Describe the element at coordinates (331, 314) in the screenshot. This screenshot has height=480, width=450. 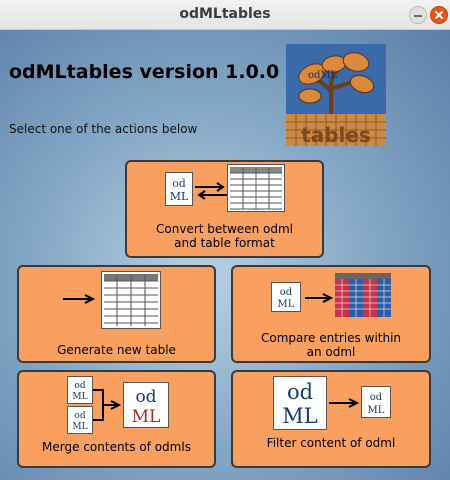
I see `compare-entries-button: od ML Compare entries within an odml` at that location.